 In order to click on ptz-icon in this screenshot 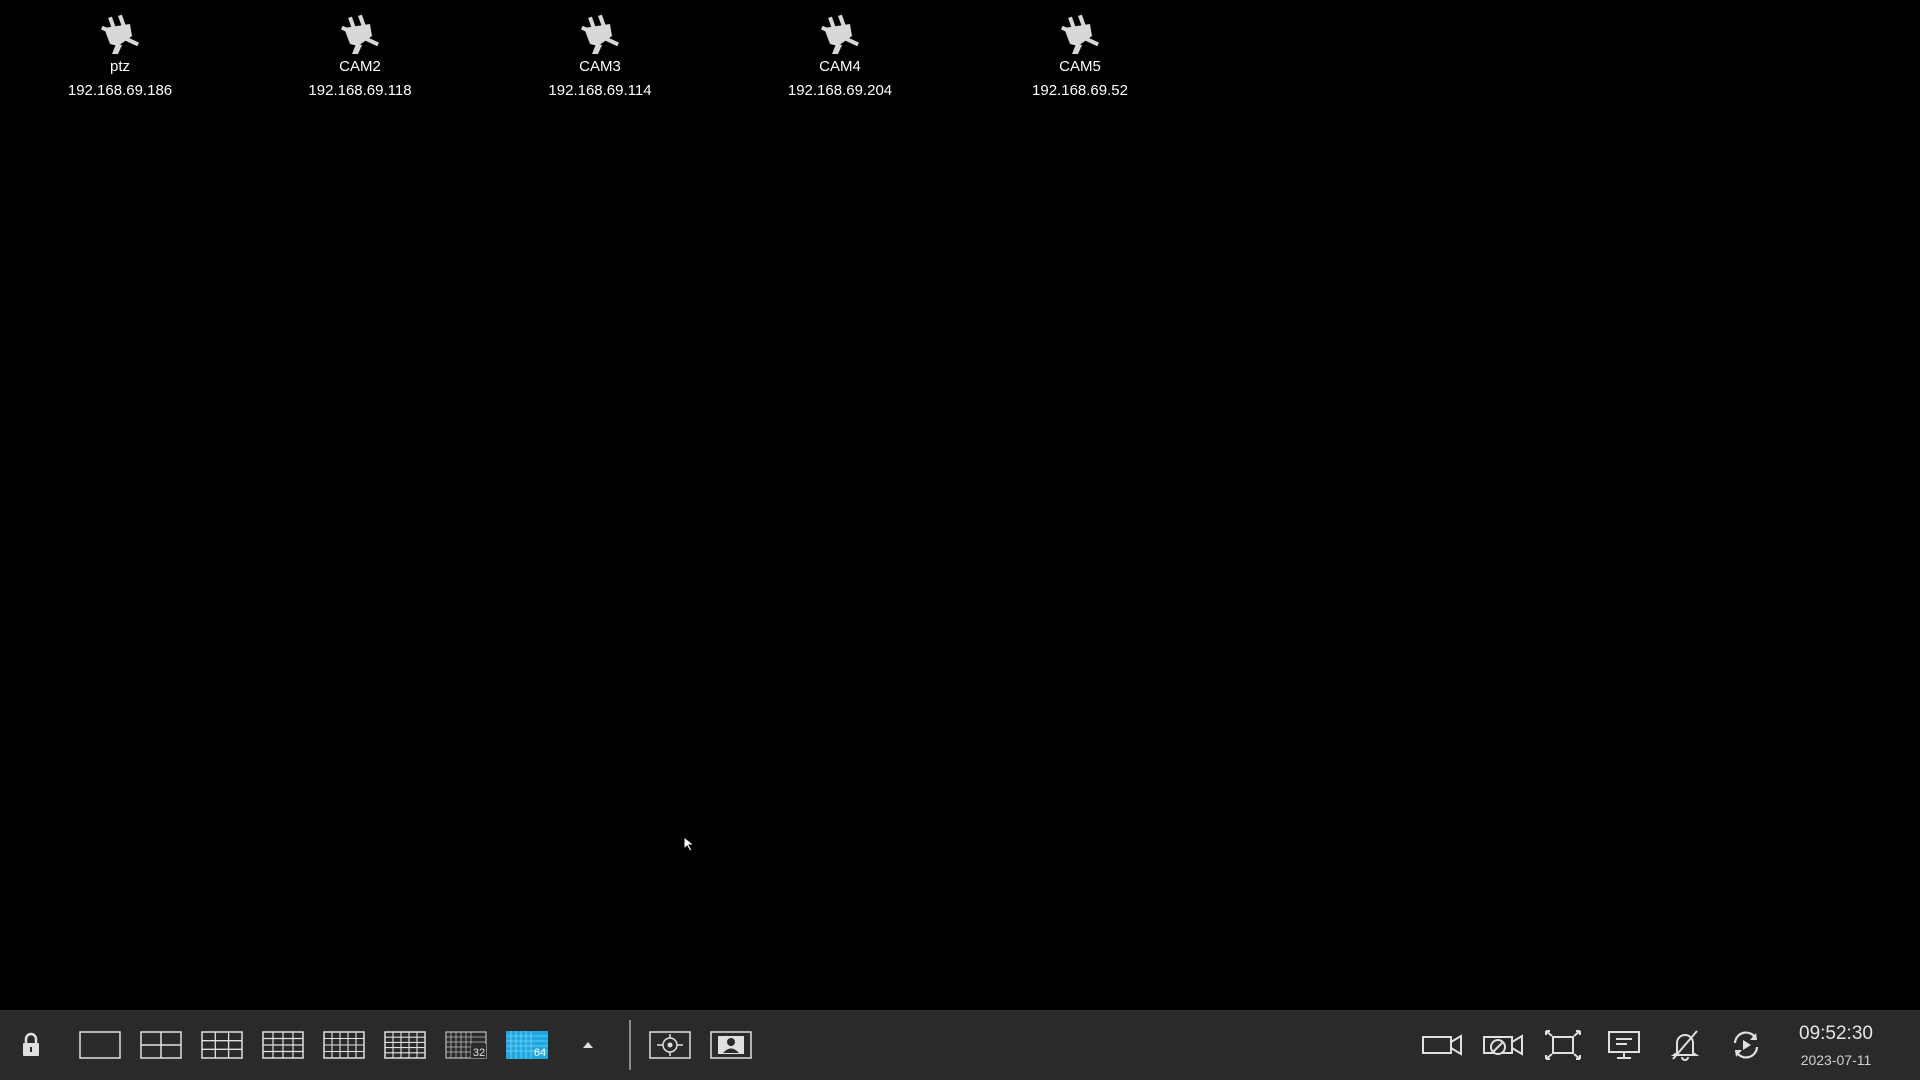, I will do `click(670, 1045)`.